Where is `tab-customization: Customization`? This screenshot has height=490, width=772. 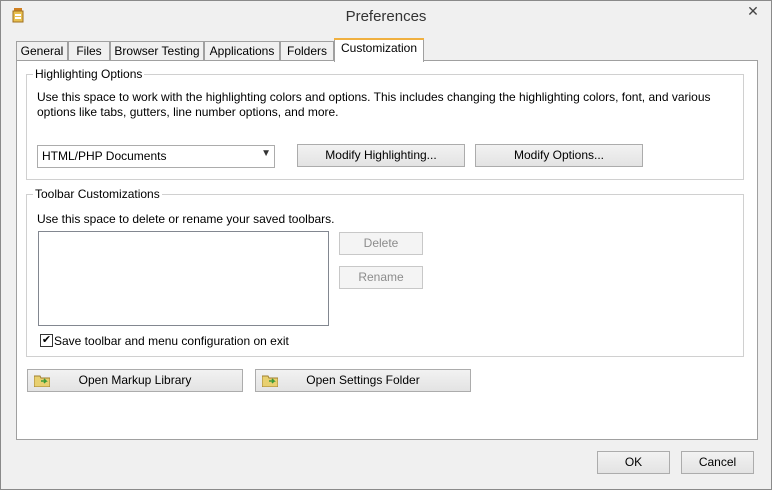
tab-customization: Customization is located at coordinates (379, 50).